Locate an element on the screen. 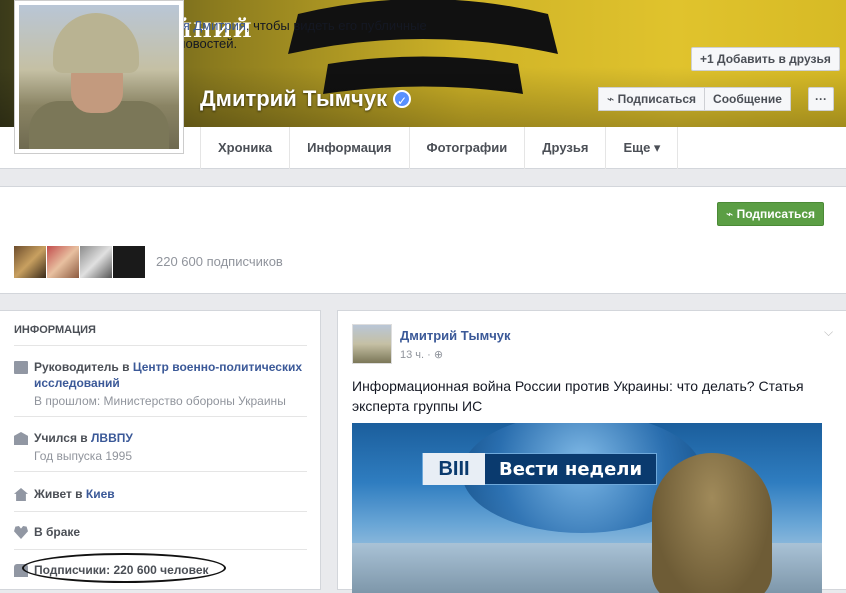 The image size is (846, 593). subscribe-button: ⌁ Подписаться is located at coordinates (652, 99).